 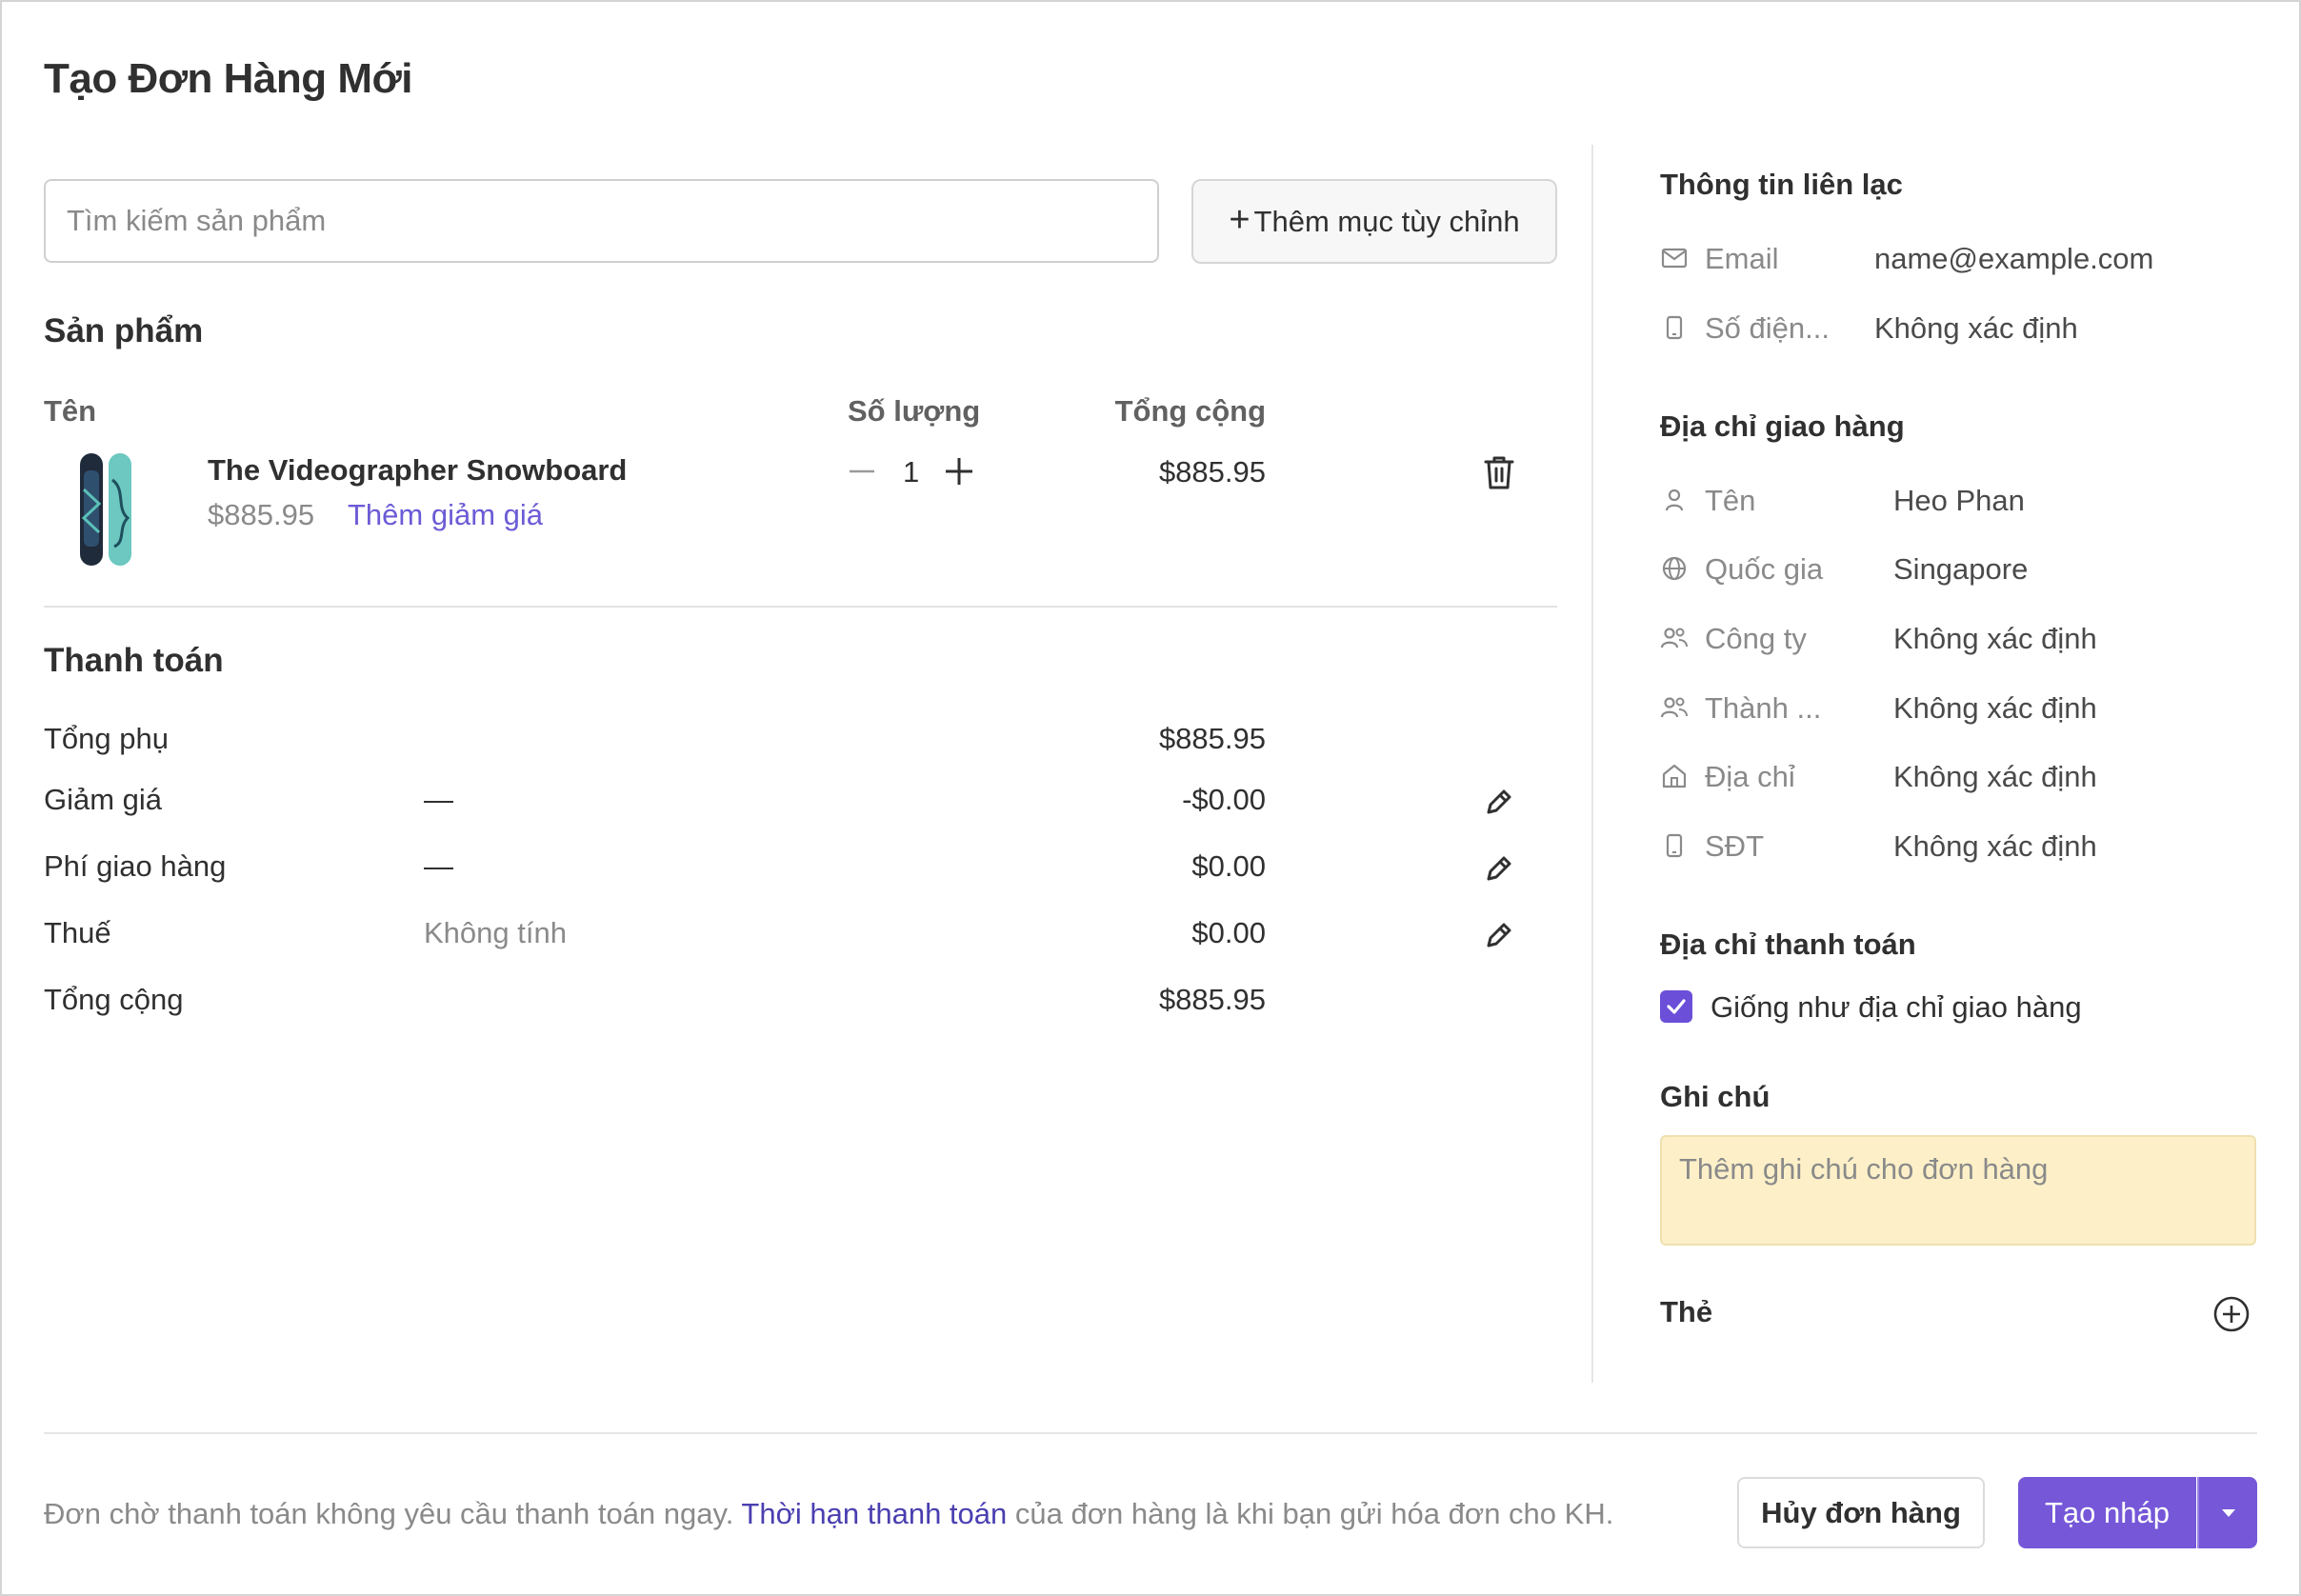 I want to click on tax-detail: Không tính, so click(x=495, y=932).